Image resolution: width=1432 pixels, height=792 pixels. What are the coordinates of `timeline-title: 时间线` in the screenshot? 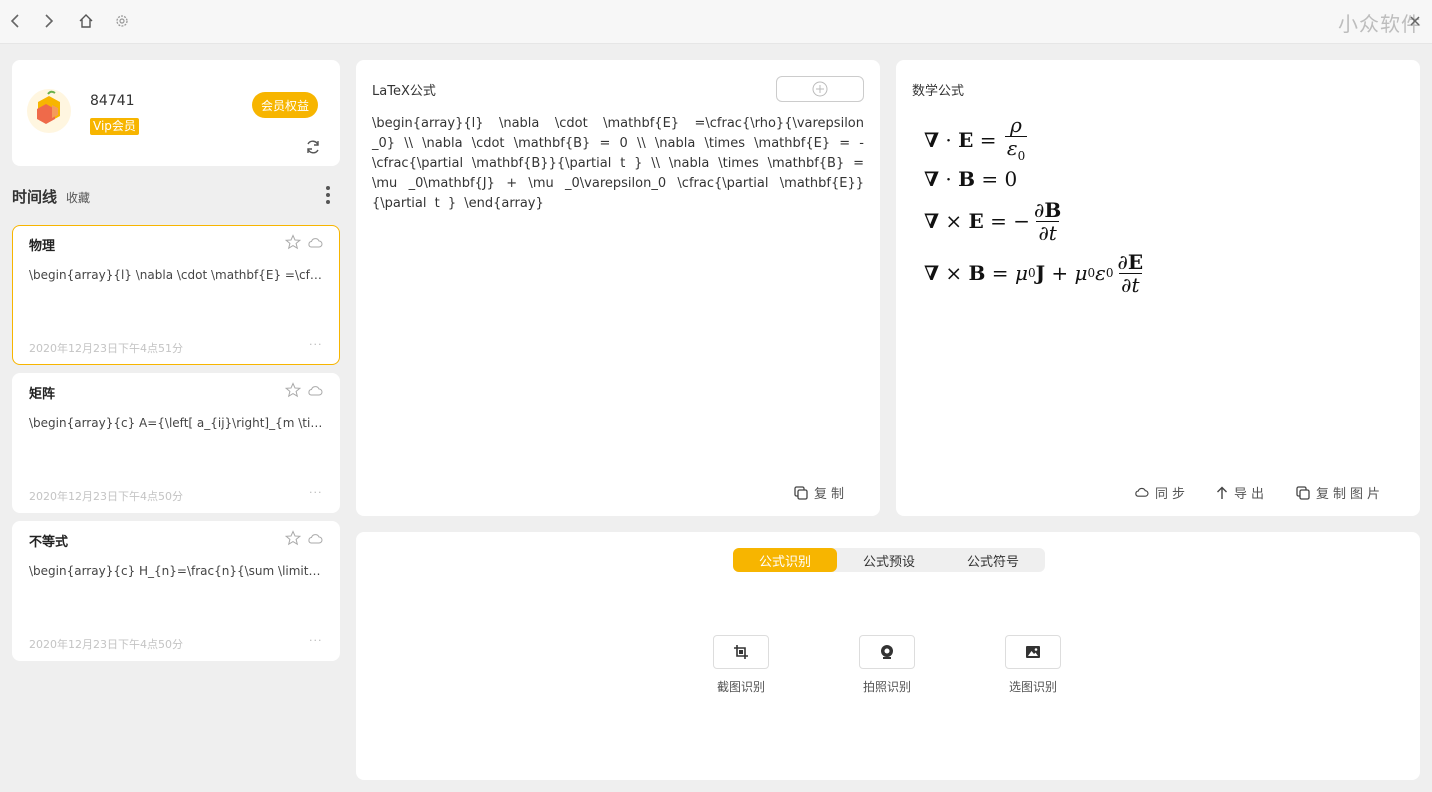 It's located at (34, 196).